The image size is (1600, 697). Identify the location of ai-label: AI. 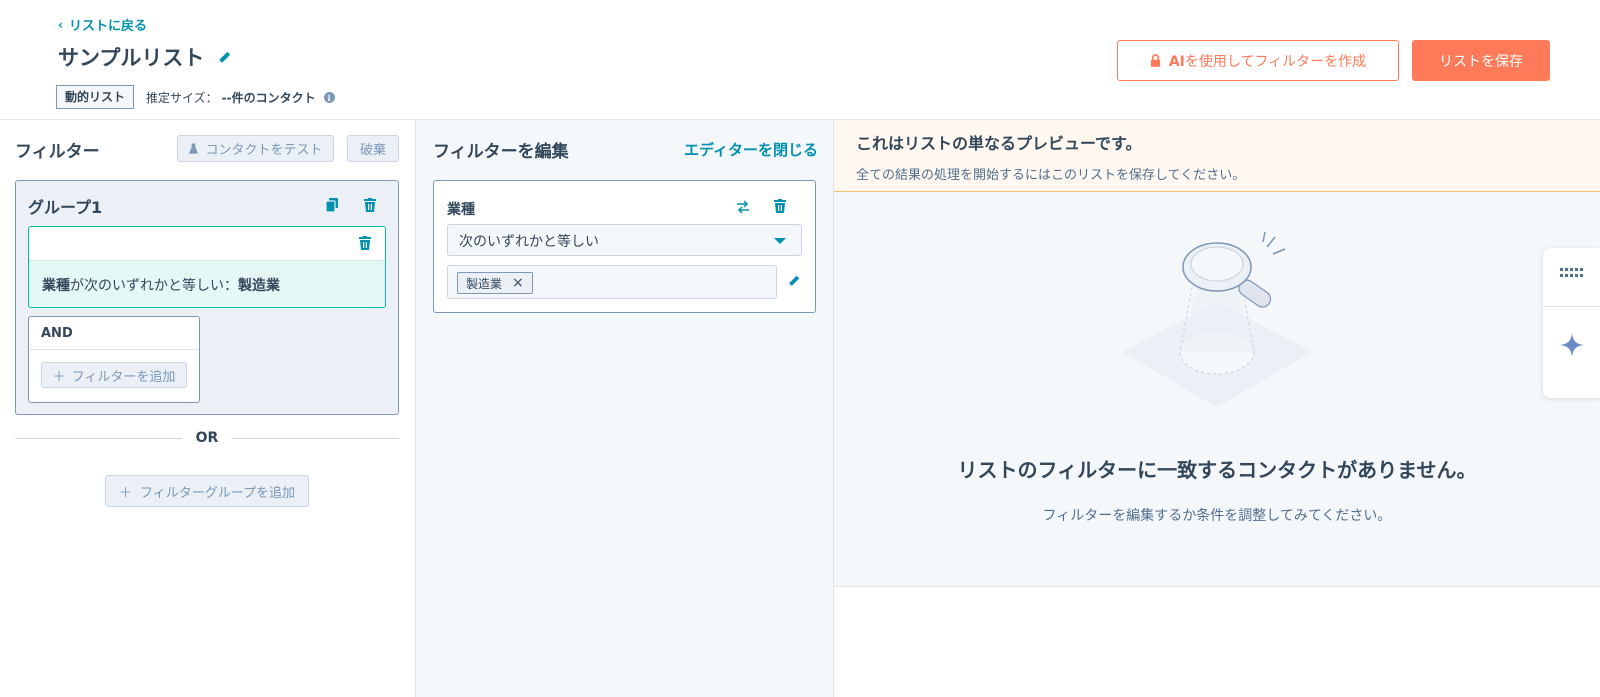
(1176, 61).